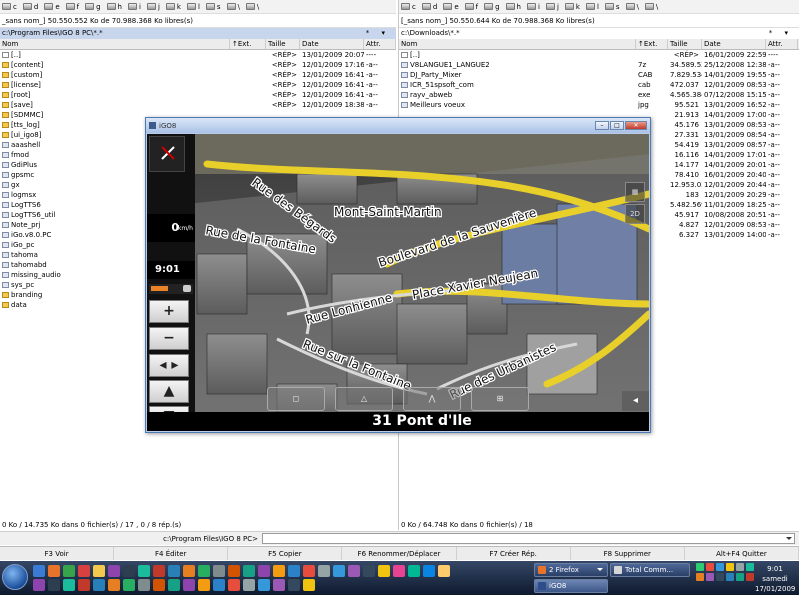 The image size is (799, 595). Describe the element at coordinates (514, 553) in the screenshot. I see `function-key-7: F7 Créer Rép.` at that location.